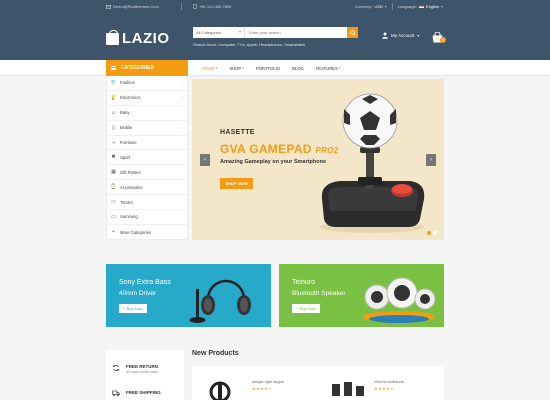 The image size is (550, 400). Describe the element at coordinates (113, 97) in the screenshot. I see `bulb-icon: 💡` at that location.